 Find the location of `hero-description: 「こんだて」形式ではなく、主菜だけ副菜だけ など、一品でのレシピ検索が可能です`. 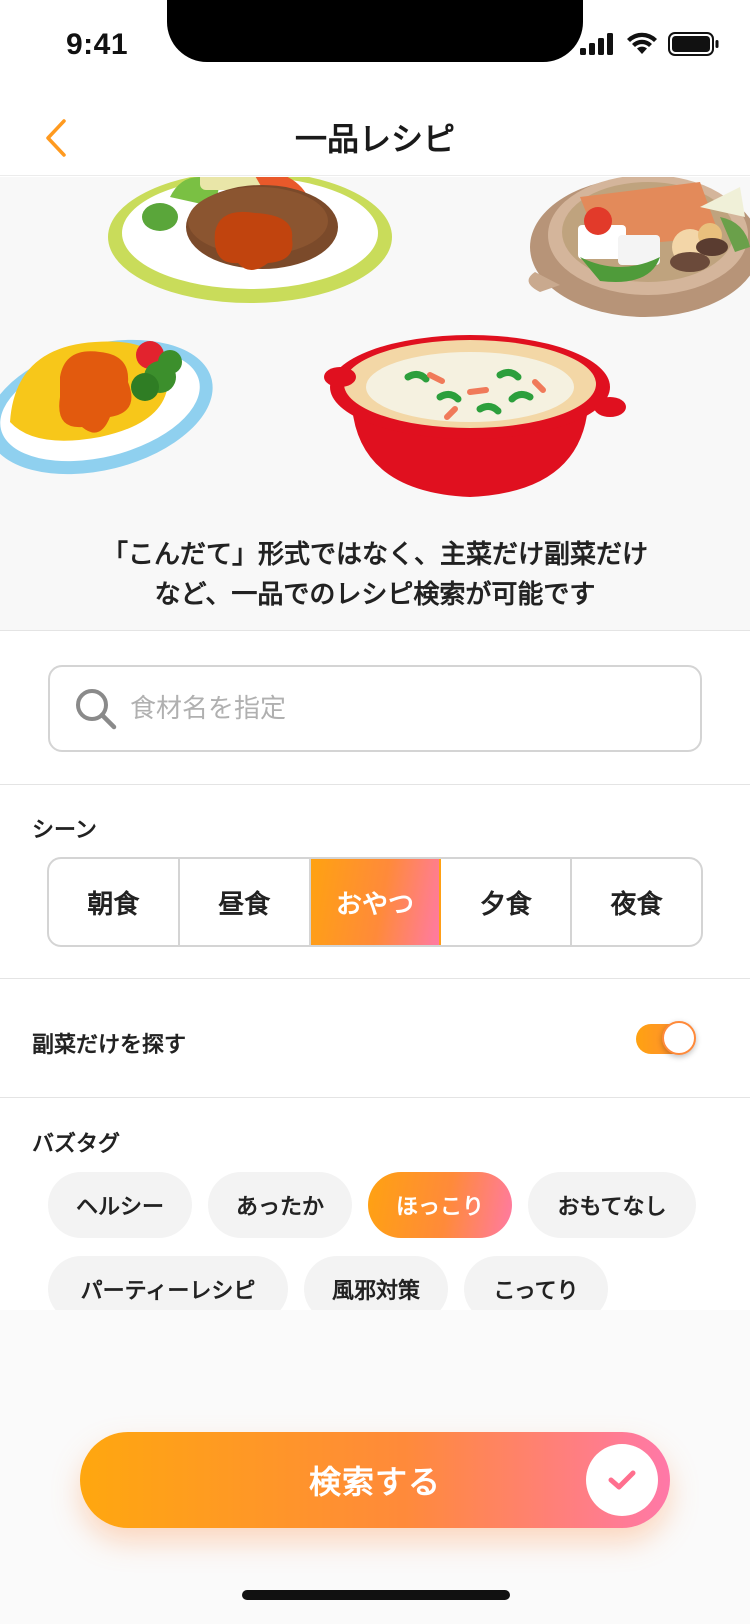

hero-description: 「こんだて」形式ではなく、主菜だけ副菜だけ など、一品でのレシピ検索が可能です is located at coordinates (375, 575).